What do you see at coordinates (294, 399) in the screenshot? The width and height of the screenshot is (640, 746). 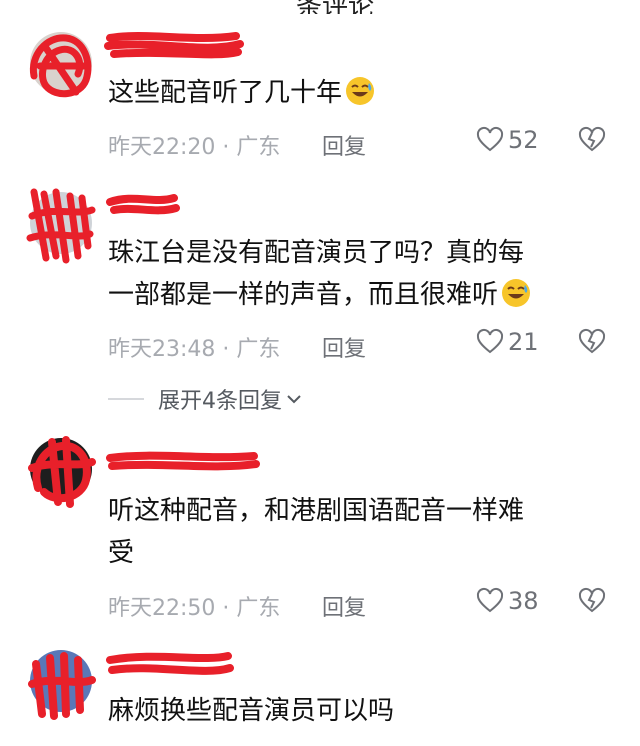 I see `chevron-down-icon` at bounding box center [294, 399].